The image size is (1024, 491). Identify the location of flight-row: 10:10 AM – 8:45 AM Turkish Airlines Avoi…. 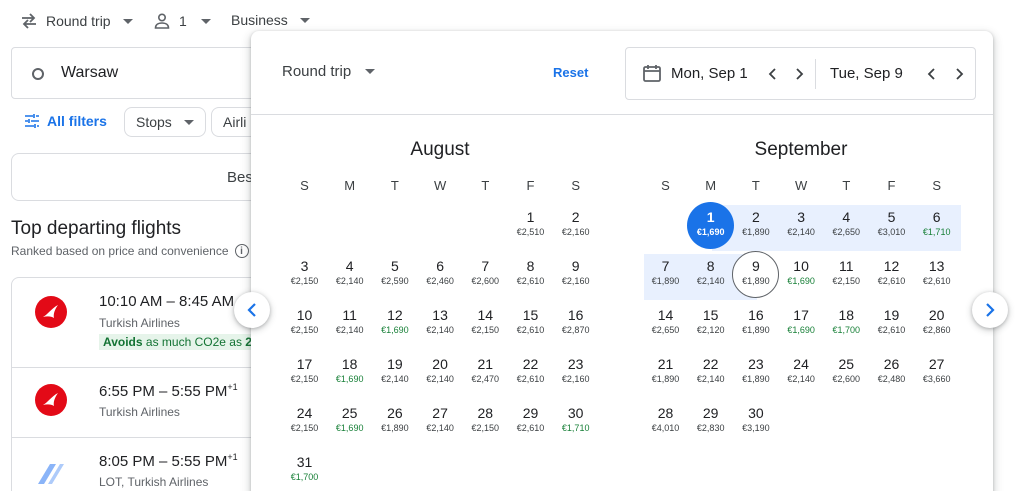
(141, 323).